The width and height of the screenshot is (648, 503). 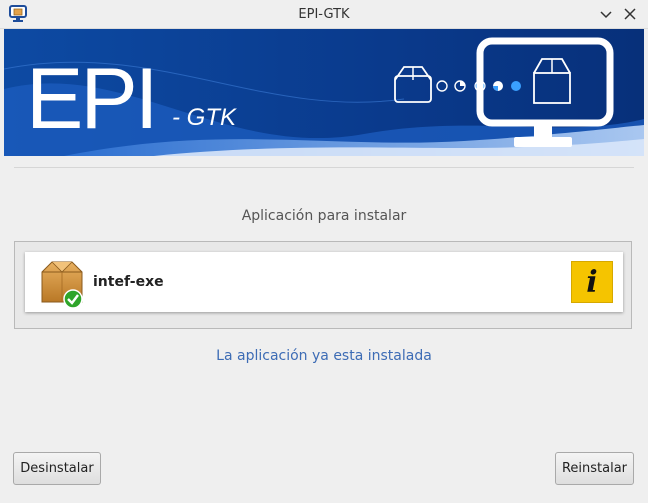 What do you see at coordinates (324, 167) in the screenshot?
I see `separator` at bounding box center [324, 167].